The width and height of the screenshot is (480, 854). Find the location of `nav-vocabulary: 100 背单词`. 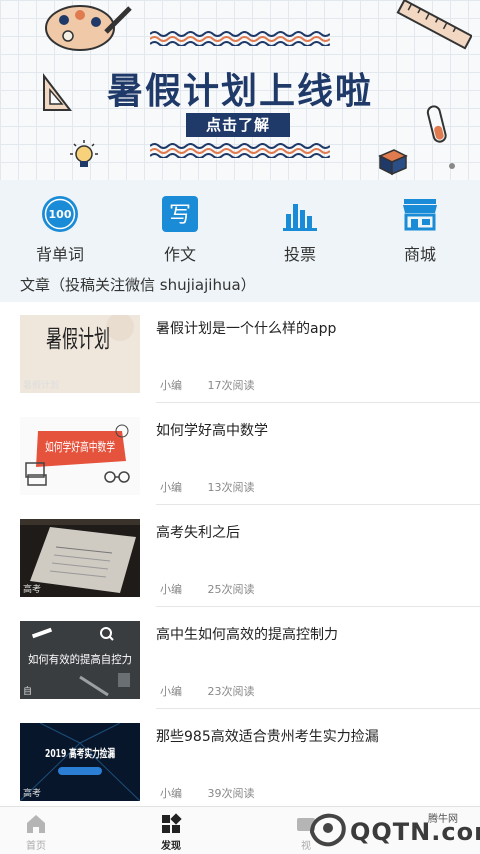

nav-vocabulary: 100 背单词 is located at coordinates (60, 226).